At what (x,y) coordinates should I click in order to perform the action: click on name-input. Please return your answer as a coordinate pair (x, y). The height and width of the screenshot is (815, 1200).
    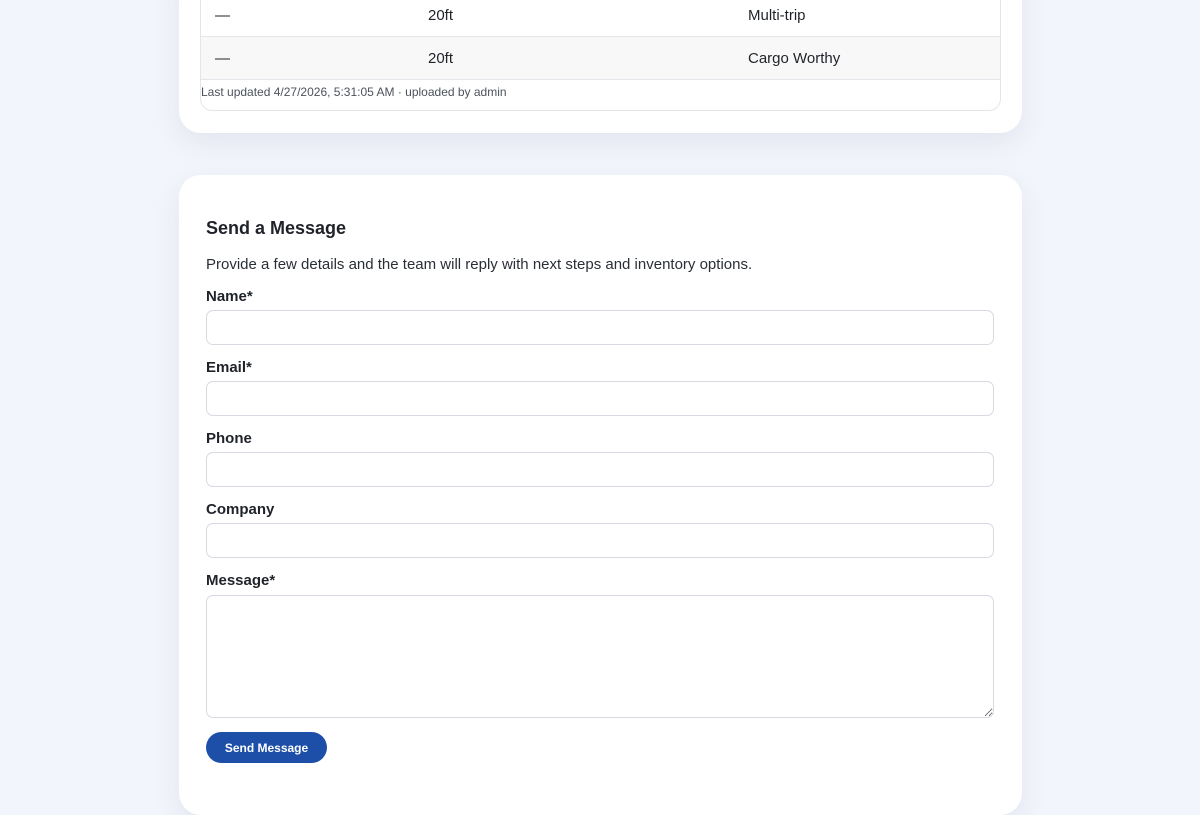
    Looking at the image, I should click on (600, 327).